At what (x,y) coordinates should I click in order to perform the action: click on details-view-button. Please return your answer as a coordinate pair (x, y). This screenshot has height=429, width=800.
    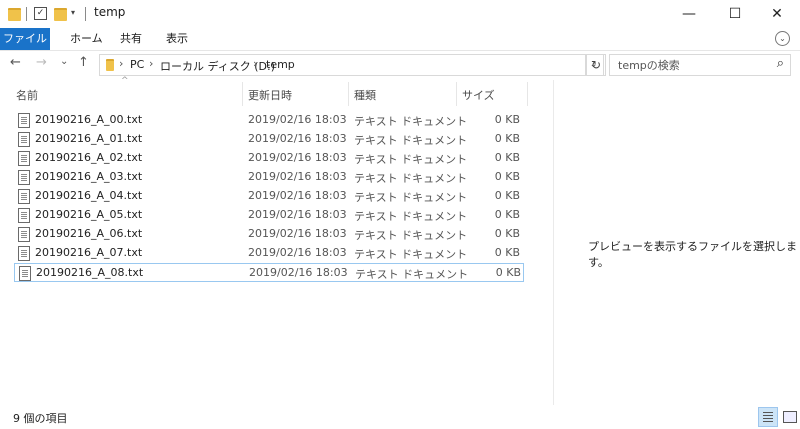
    Looking at the image, I should click on (768, 417).